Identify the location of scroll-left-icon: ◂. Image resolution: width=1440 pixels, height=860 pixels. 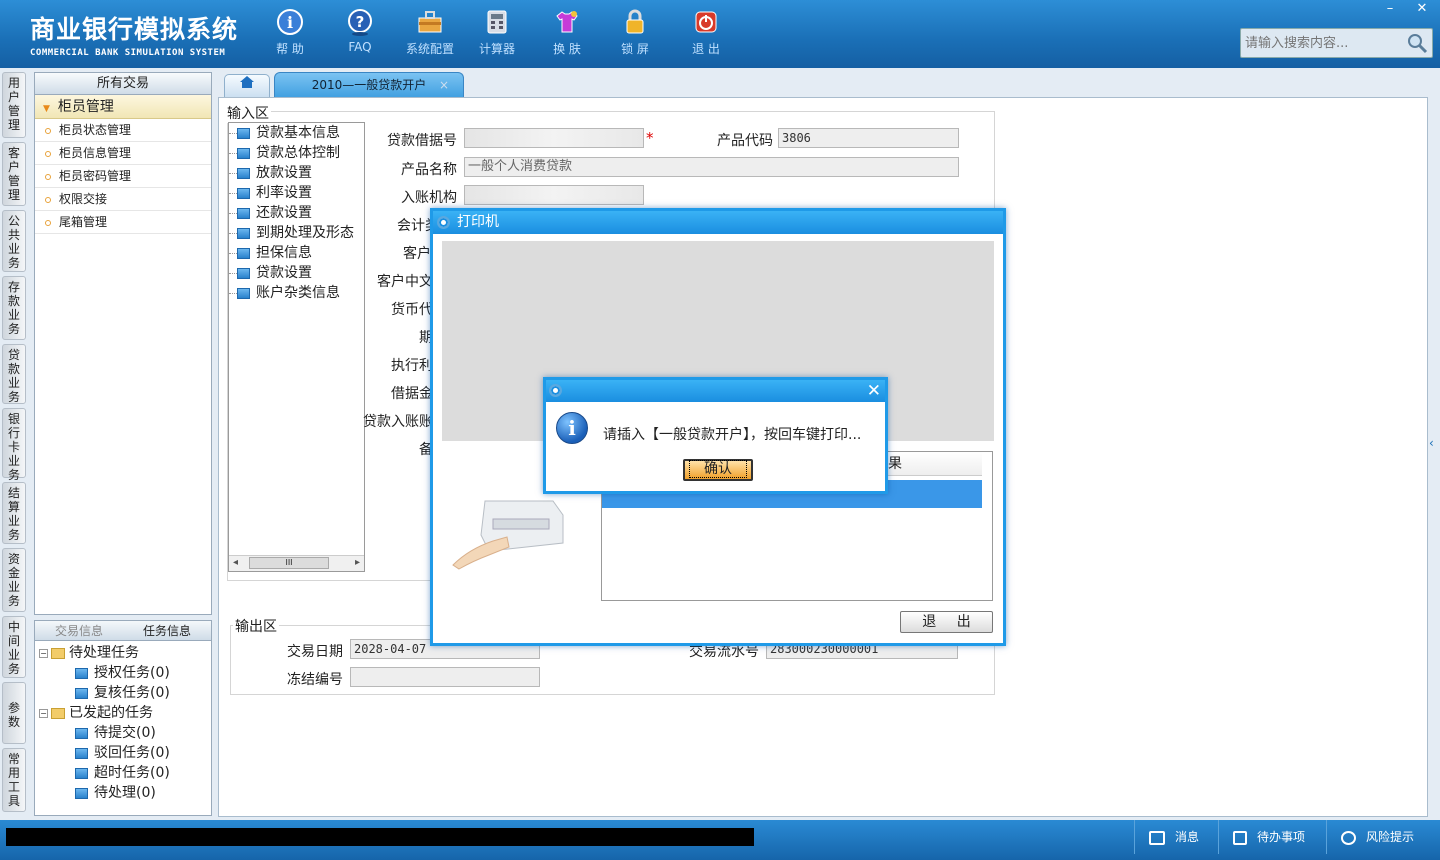
(235, 562).